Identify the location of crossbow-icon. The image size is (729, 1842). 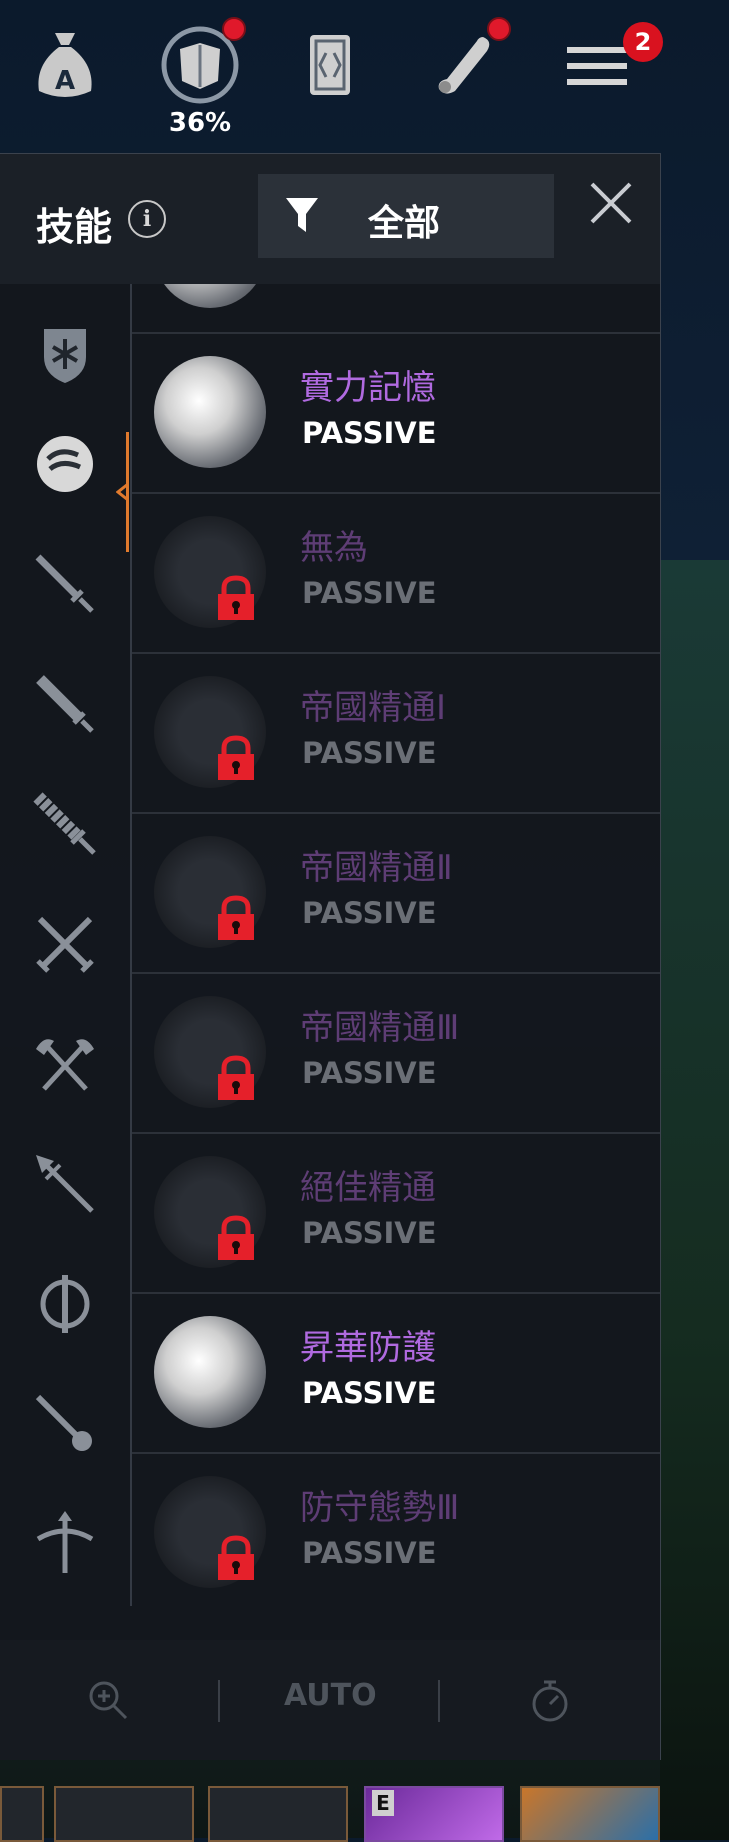
(65, 1542).